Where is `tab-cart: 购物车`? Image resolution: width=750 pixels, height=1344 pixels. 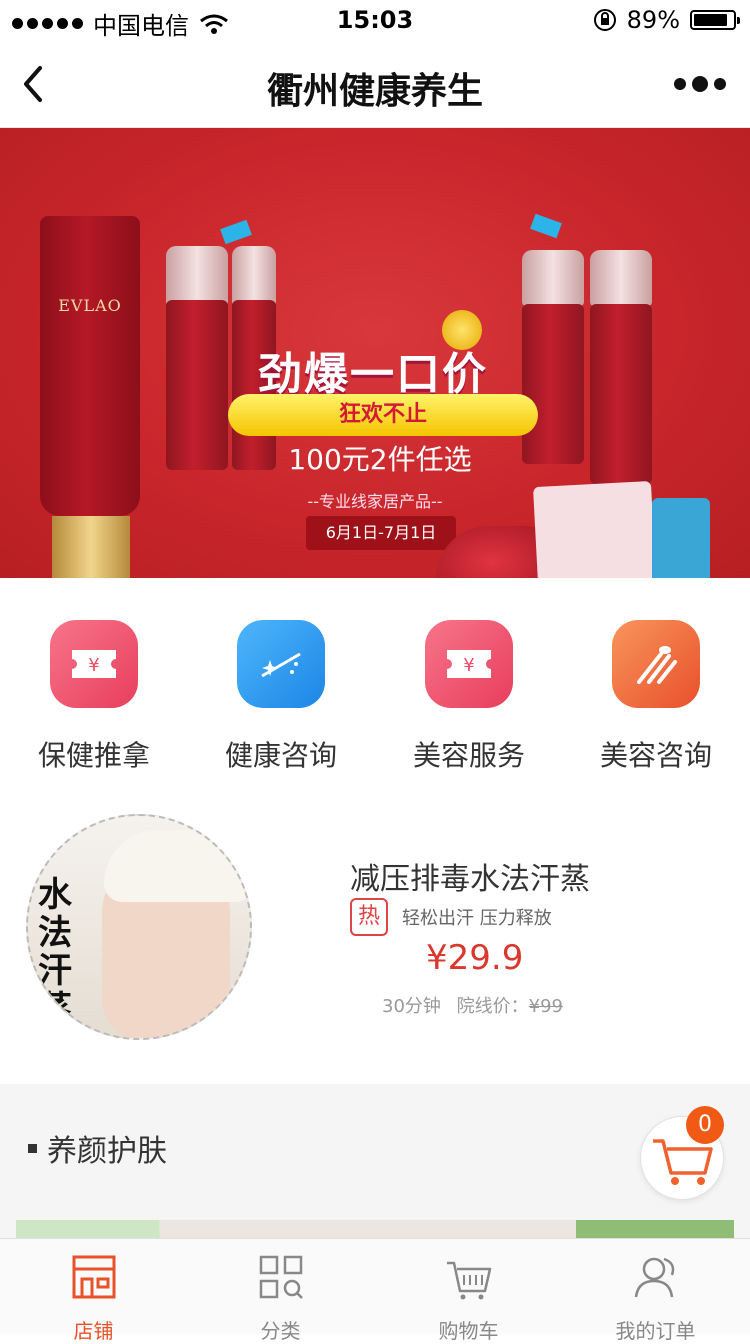
tab-cart: 购物车 is located at coordinates (468, 1291).